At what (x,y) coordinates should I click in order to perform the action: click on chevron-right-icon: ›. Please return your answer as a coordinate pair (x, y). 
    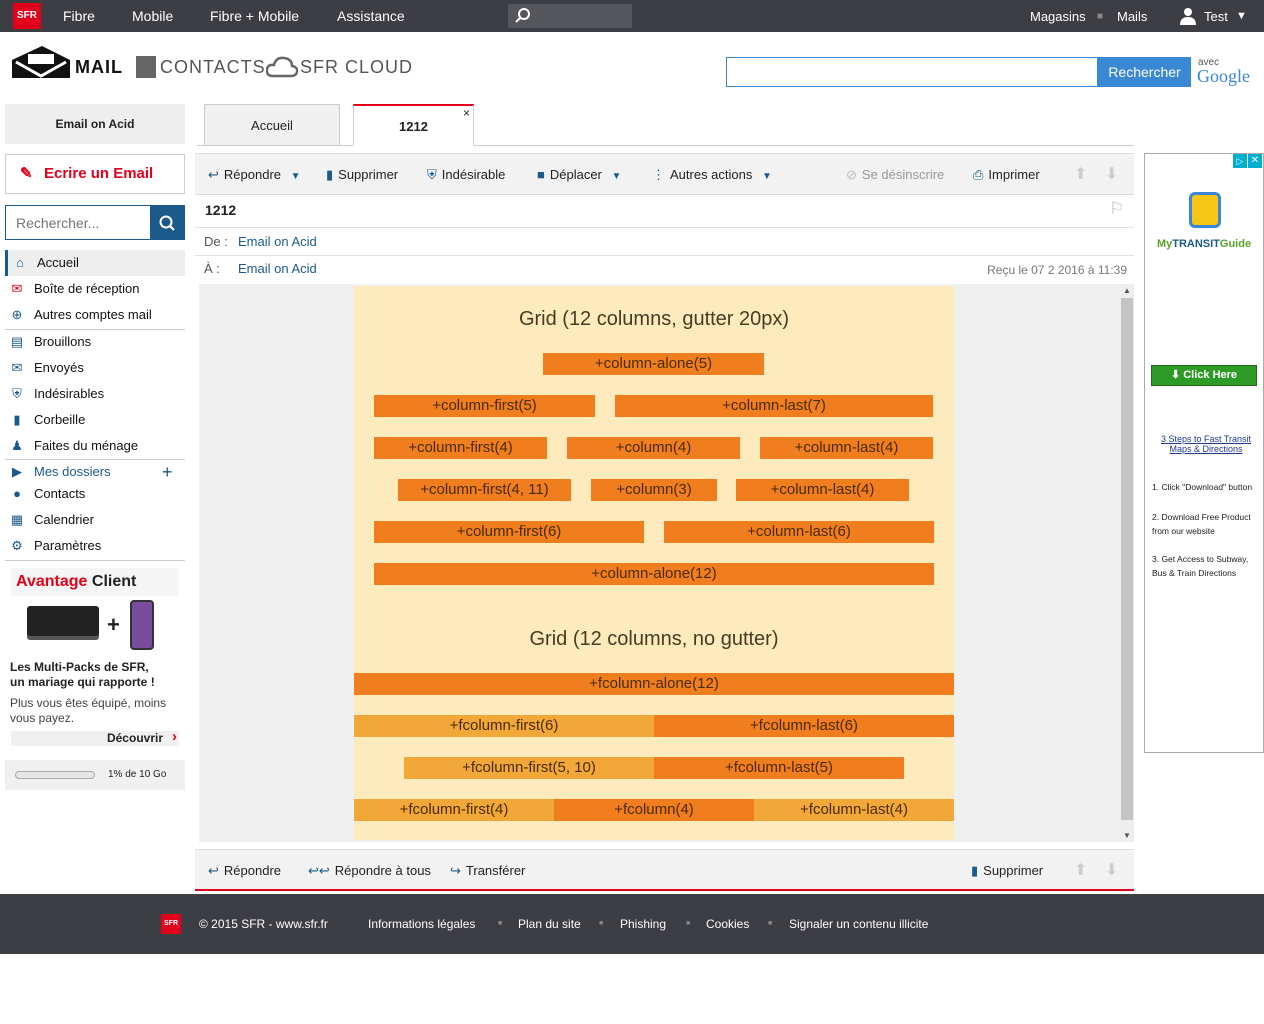
    Looking at the image, I should click on (174, 736).